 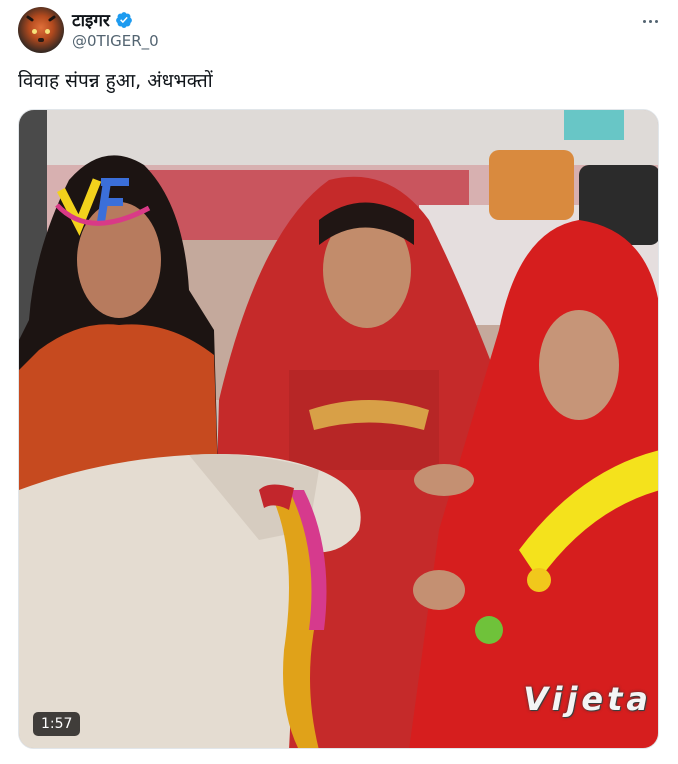 What do you see at coordinates (57, 724) in the screenshot?
I see `video-duration: 1:57` at bounding box center [57, 724].